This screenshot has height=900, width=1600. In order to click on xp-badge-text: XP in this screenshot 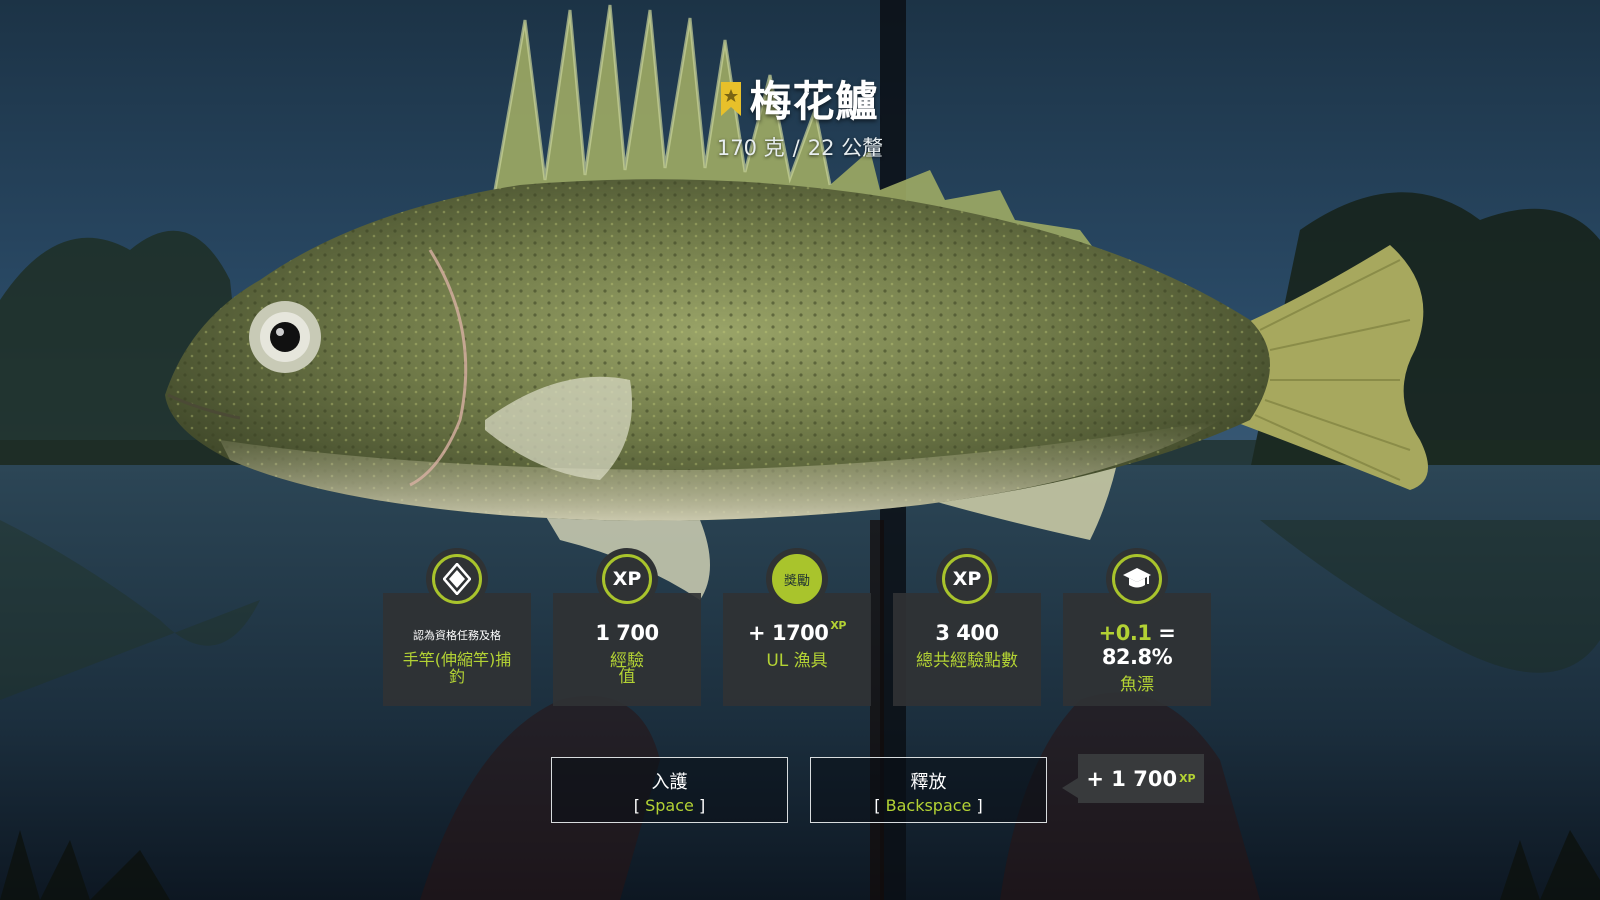, I will do `click(627, 579)`.